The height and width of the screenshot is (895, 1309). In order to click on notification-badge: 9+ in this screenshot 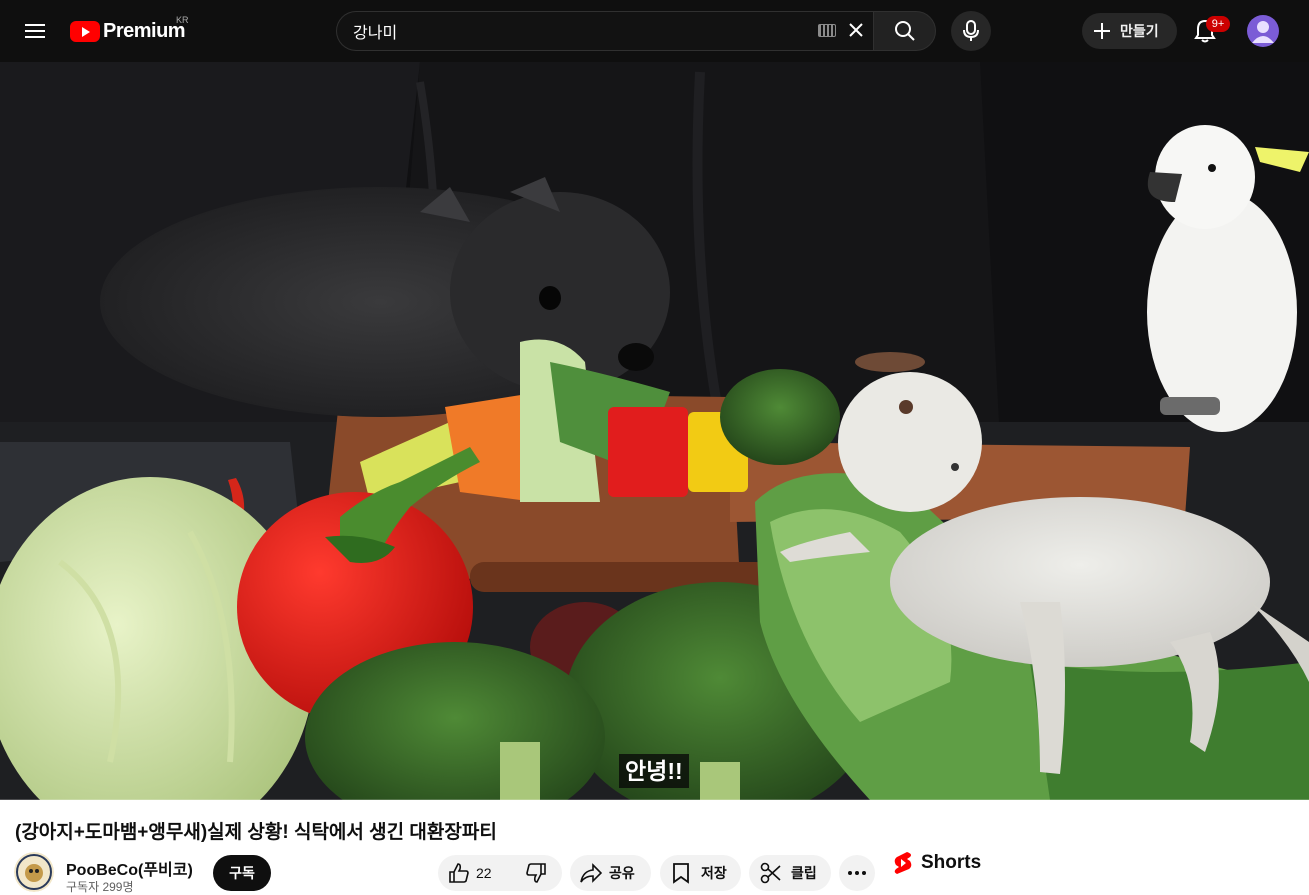, I will do `click(1218, 24)`.